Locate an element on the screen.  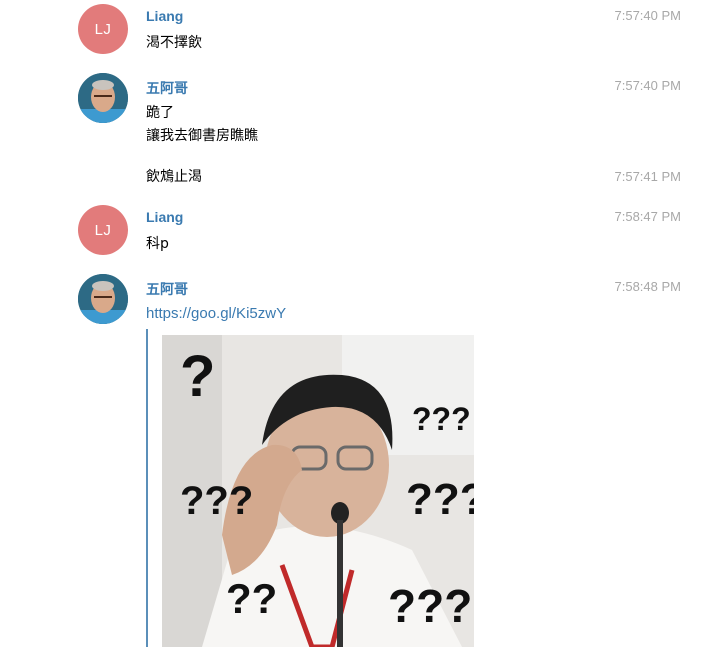
message-text: 渴不擇飲 is located at coordinates (174, 43).